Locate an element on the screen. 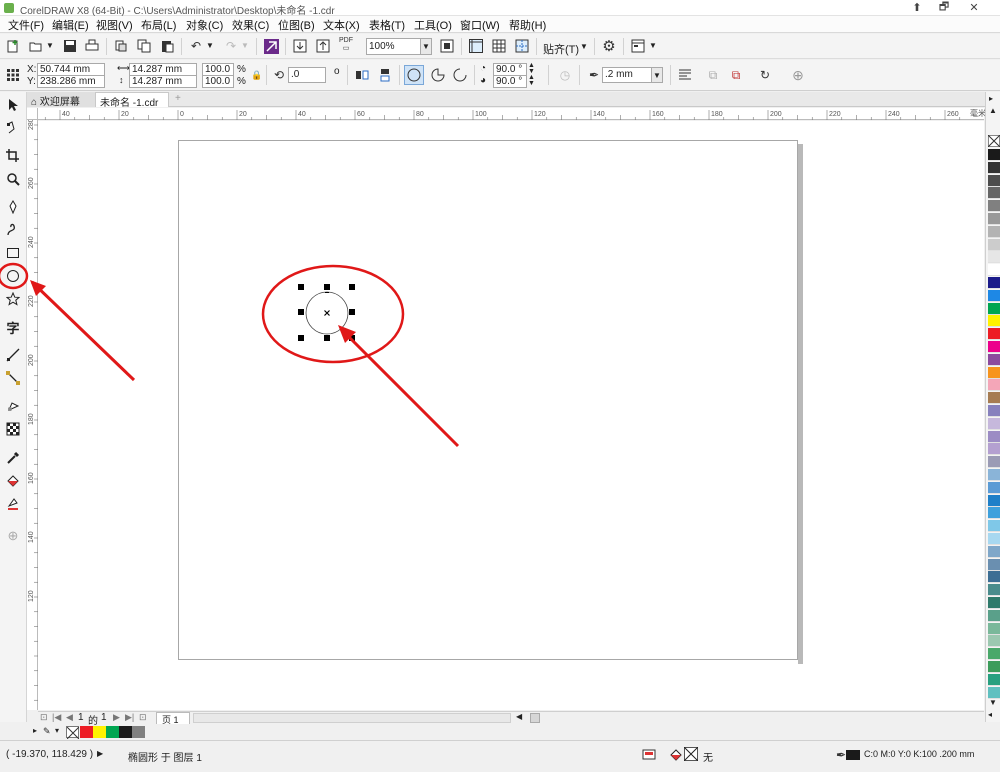  open-folder-icon is located at coordinates (36, 46).